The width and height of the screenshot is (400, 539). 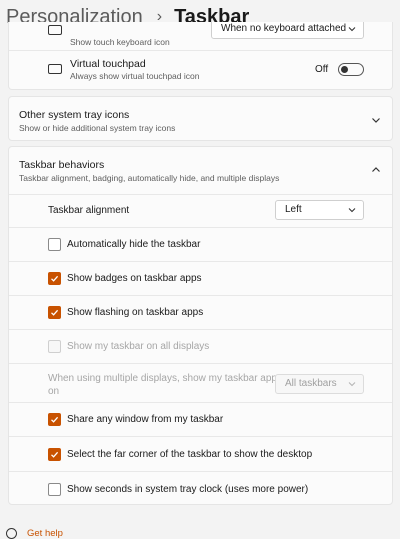 I want to click on taskbar-alignment-value: Left, so click(x=293, y=209).